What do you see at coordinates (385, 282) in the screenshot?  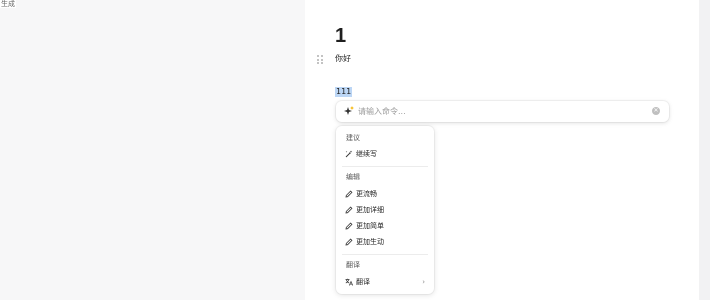 I see `menu-item-translate: 翻译 ›` at bounding box center [385, 282].